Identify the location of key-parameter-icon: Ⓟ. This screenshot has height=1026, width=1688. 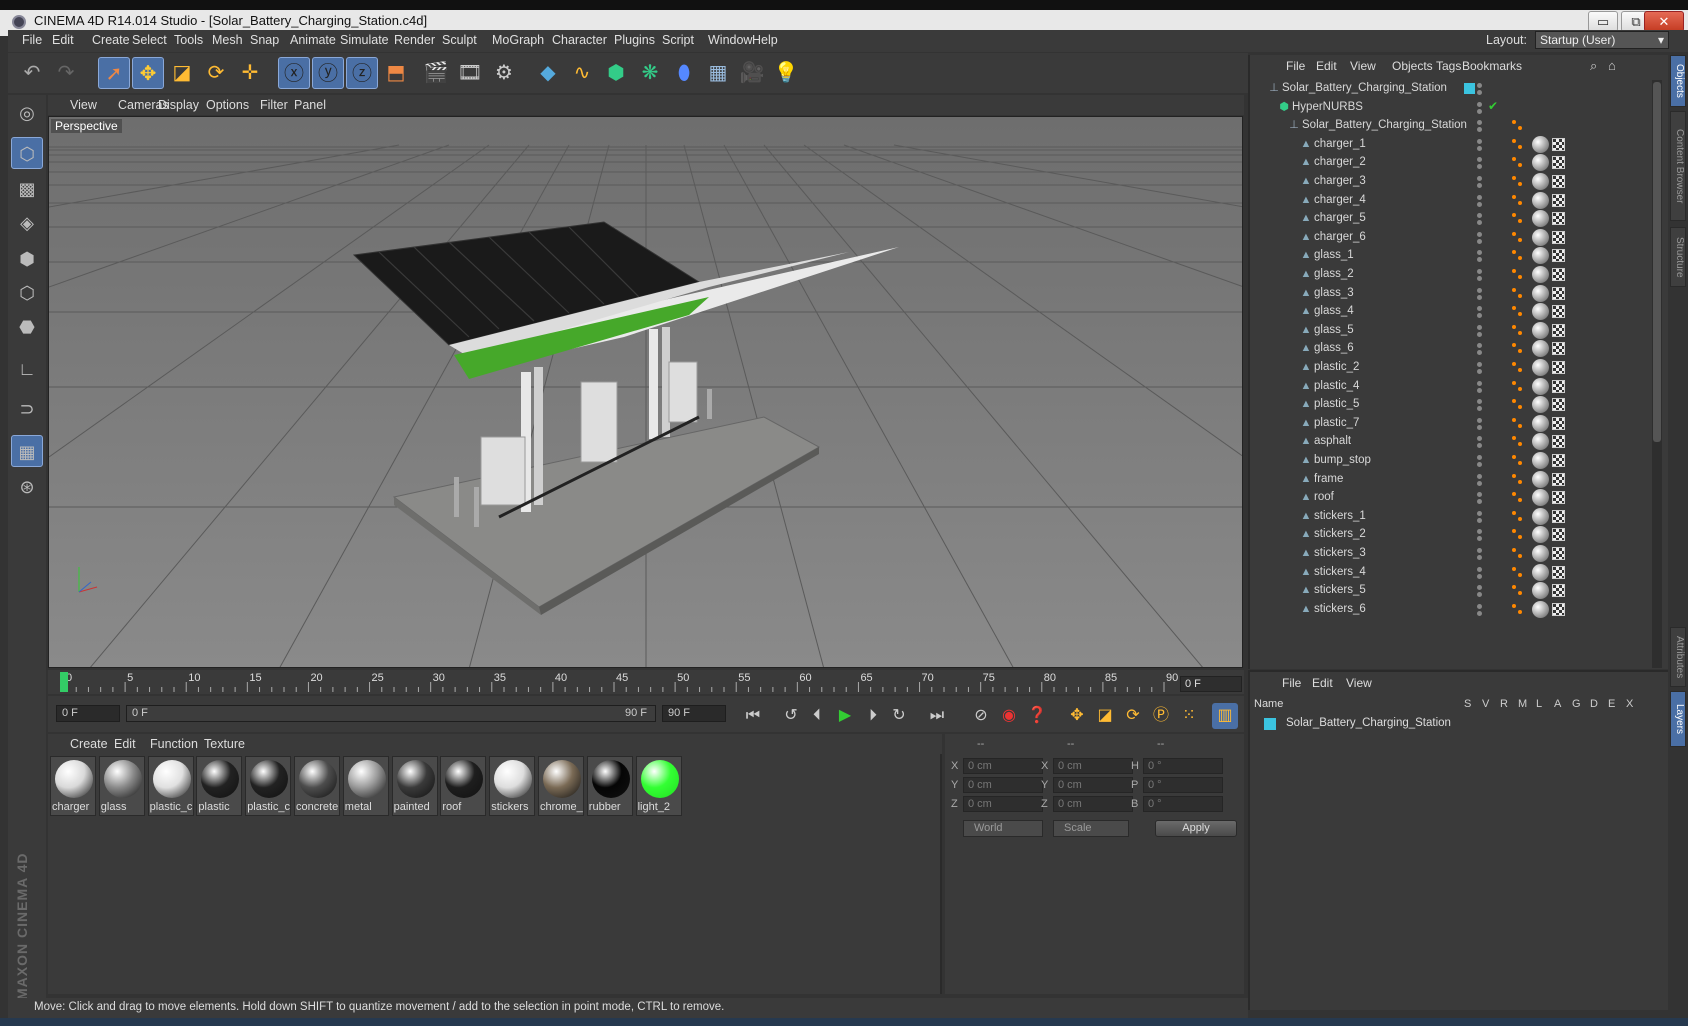
(1161, 716).